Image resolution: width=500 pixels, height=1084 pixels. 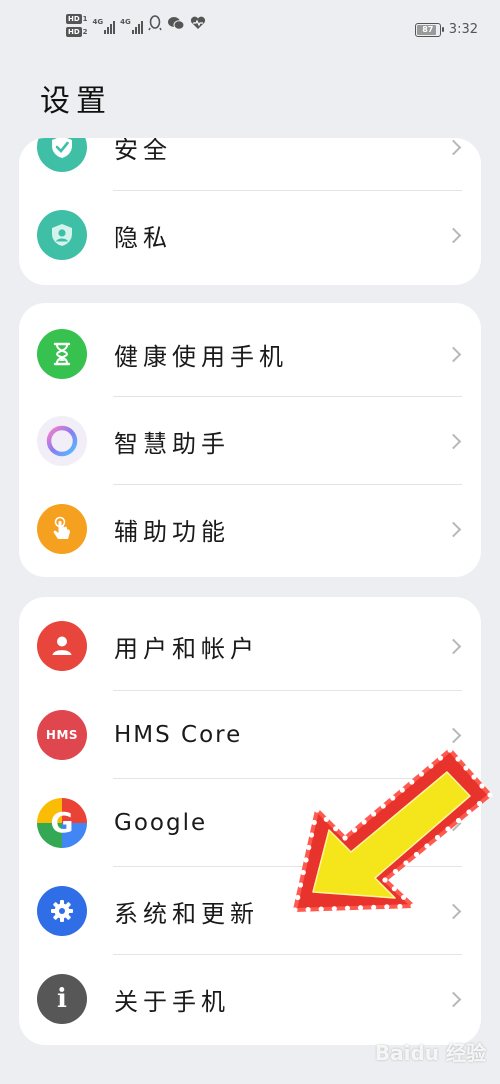 I want to click on settings-item-label: HMS Core, so click(x=178, y=735).